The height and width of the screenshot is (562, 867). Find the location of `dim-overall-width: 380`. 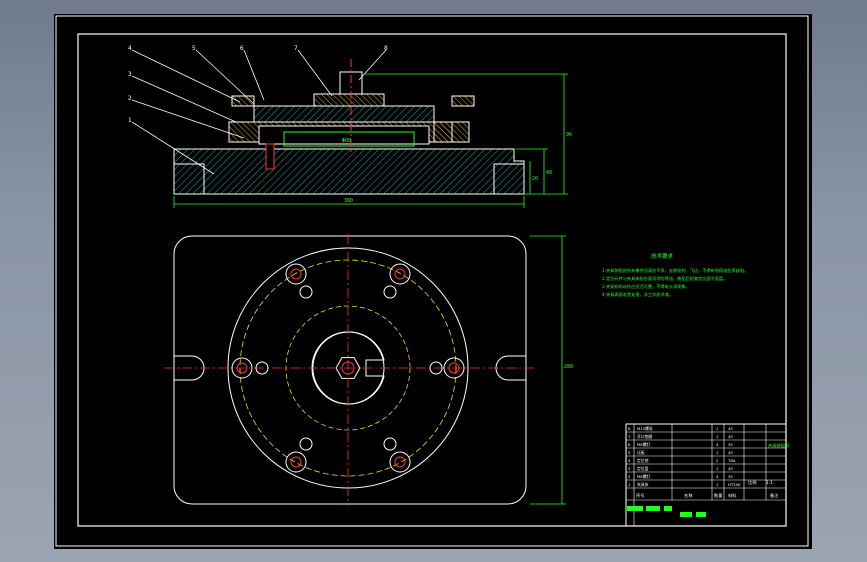

dim-overall-width: 380 is located at coordinates (348, 201).